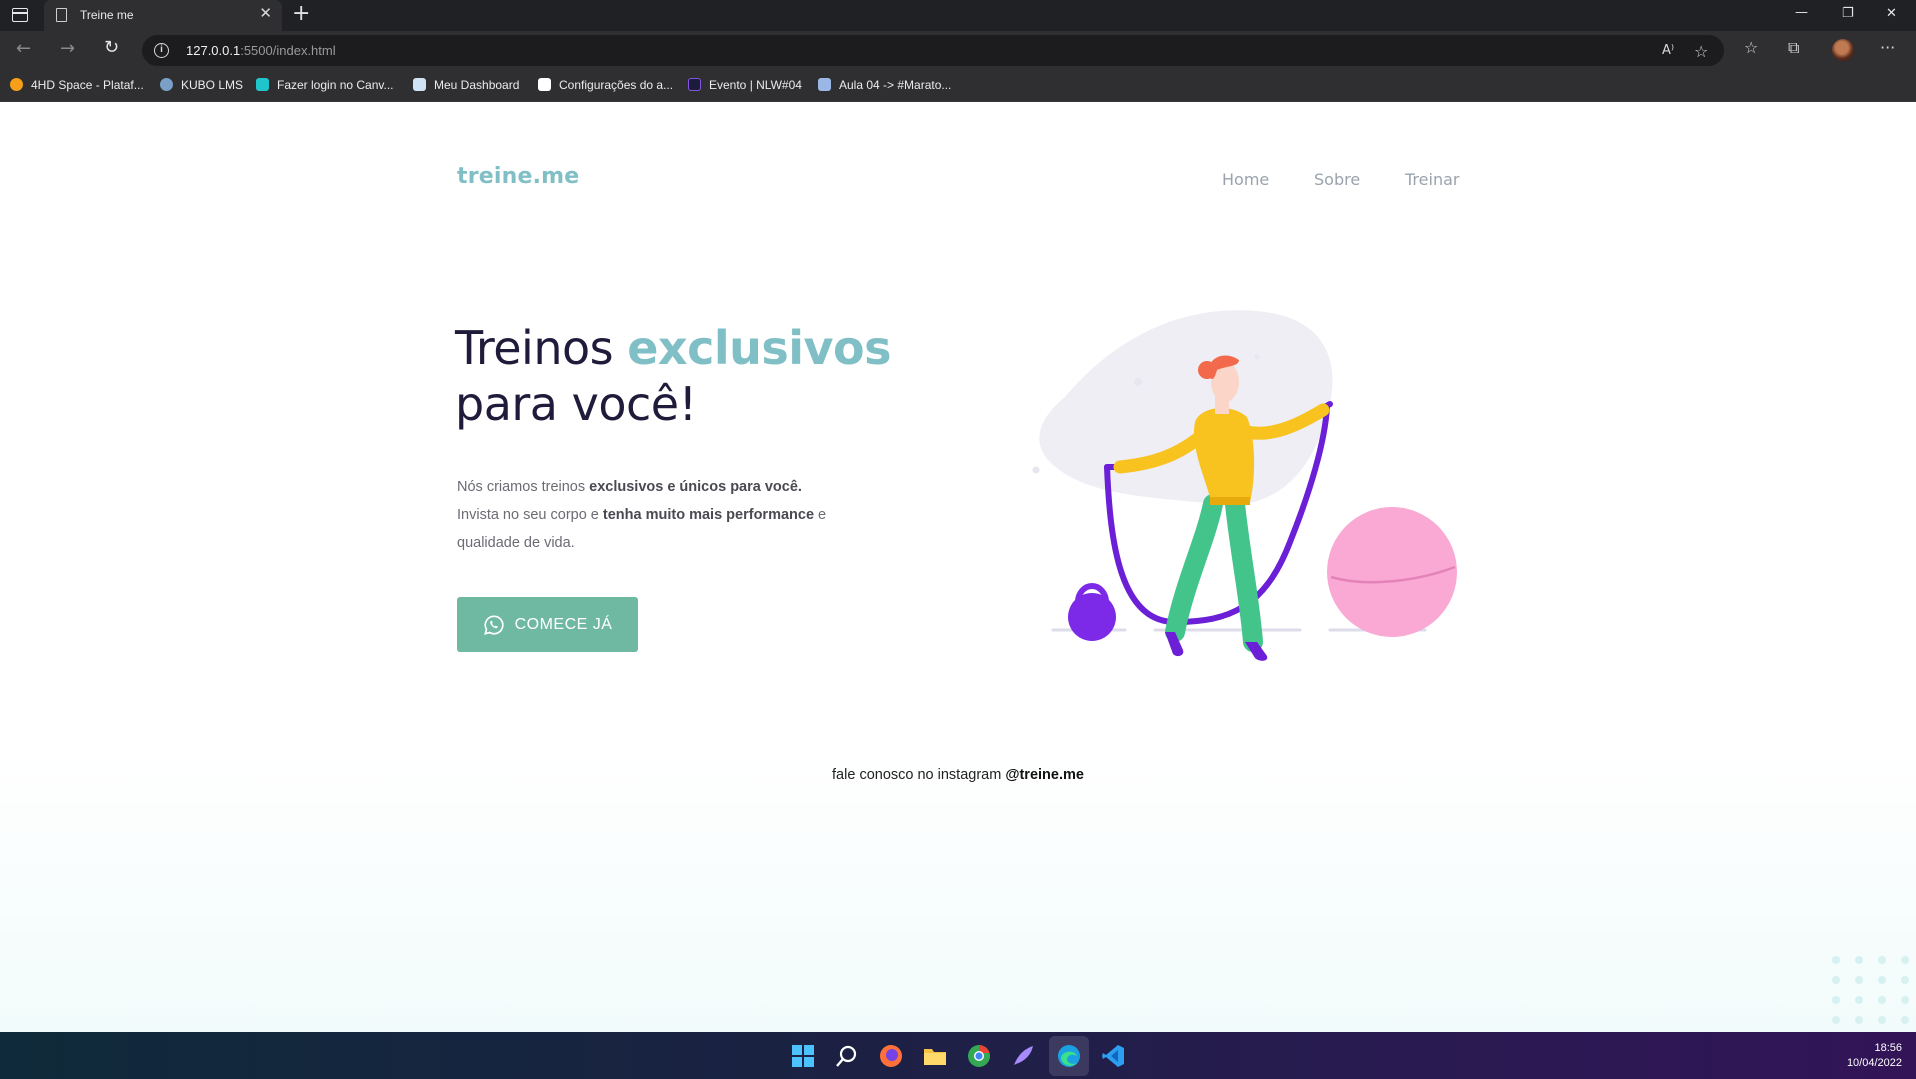 The height and width of the screenshot is (1079, 1916). Describe the element at coordinates (1870, 990) in the screenshot. I see `decorative-dots` at that location.